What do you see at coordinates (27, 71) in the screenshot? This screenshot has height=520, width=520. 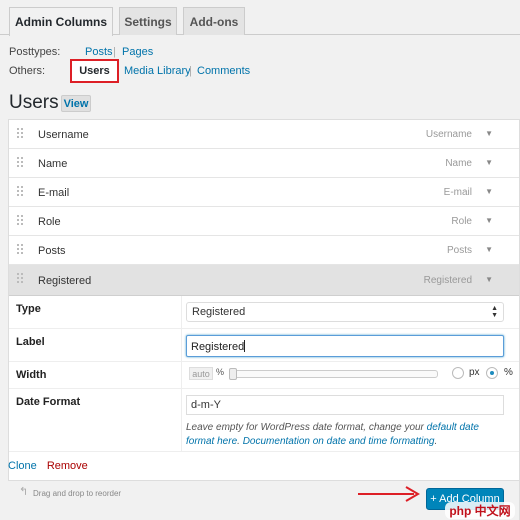 I see `others-label: Others:` at bounding box center [27, 71].